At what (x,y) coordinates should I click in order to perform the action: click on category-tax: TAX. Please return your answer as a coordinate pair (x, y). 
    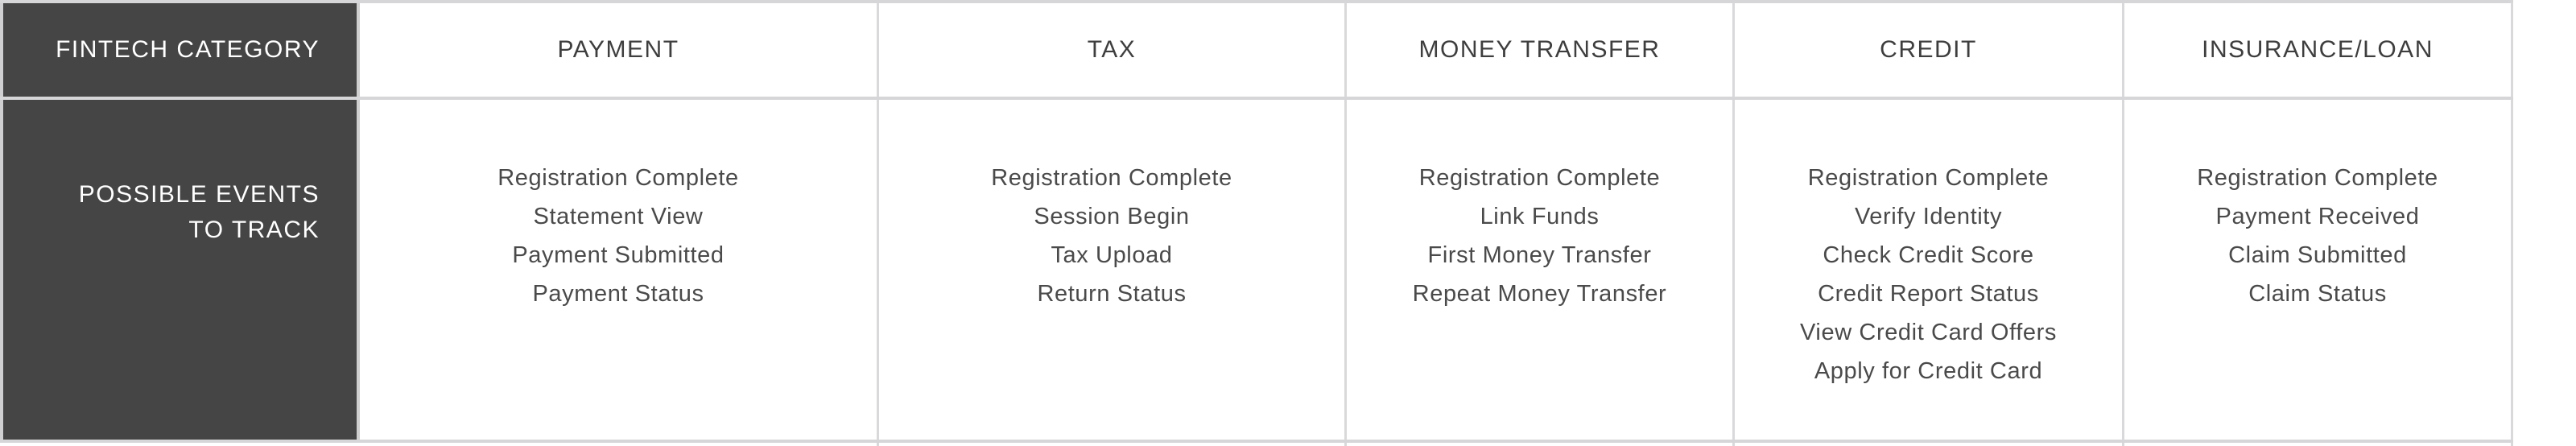
    Looking at the image, I should click on (1112, 49).